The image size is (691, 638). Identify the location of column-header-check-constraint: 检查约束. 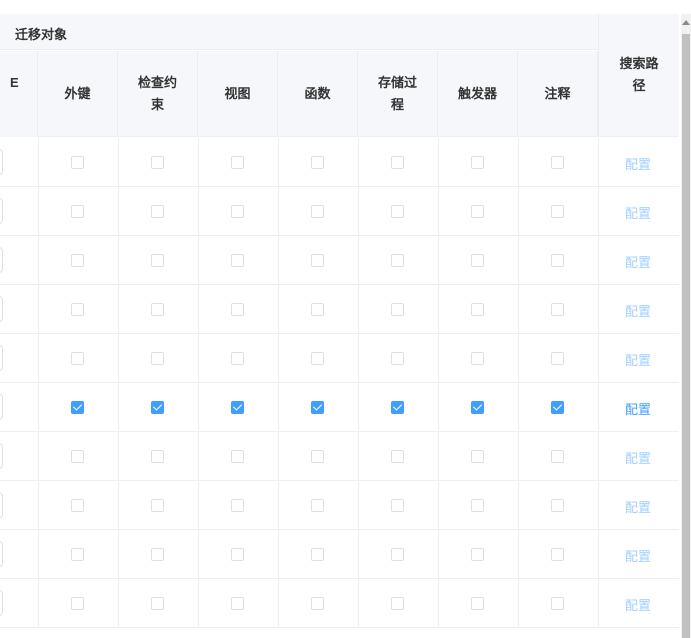
(158, 94).